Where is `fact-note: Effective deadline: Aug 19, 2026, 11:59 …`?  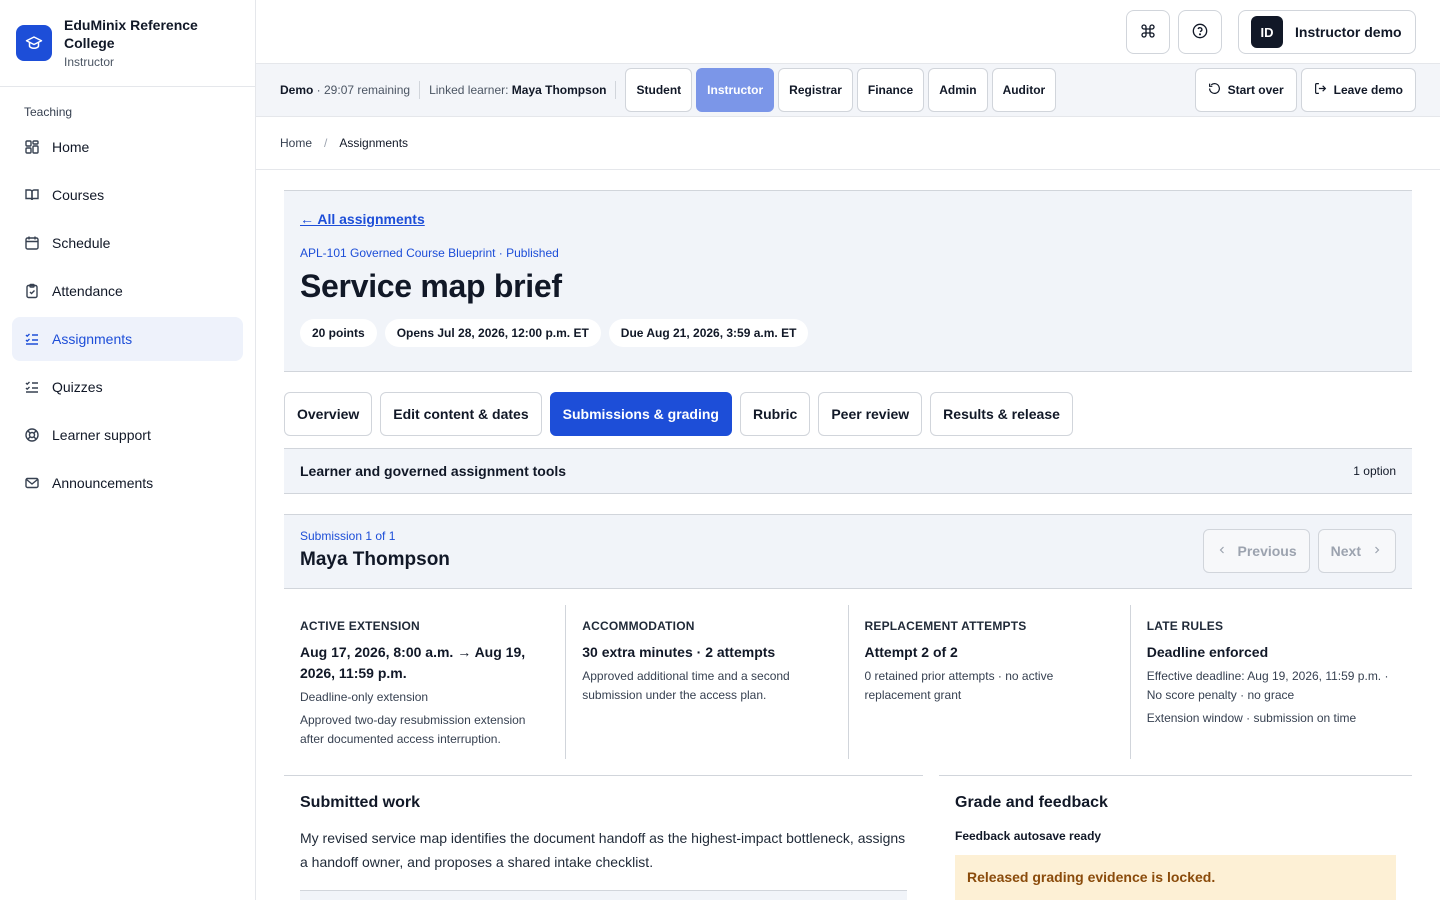
fact-note: Effective deadline: Aug 19, 2026, 11:59 … is located at coordinates (1267, 685).